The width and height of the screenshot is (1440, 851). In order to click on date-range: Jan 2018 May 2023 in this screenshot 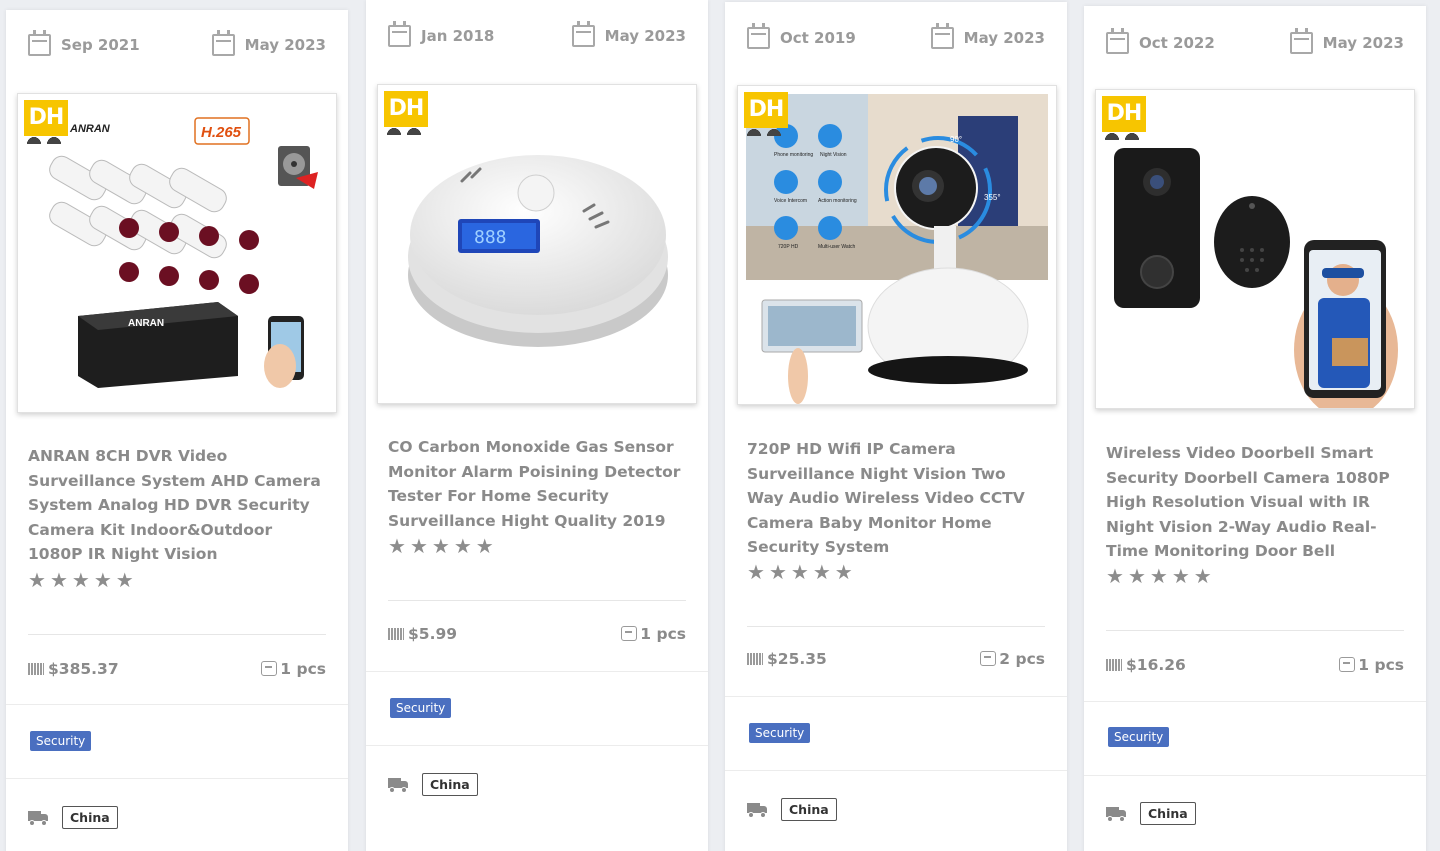, I will do `click(537, 34)`.